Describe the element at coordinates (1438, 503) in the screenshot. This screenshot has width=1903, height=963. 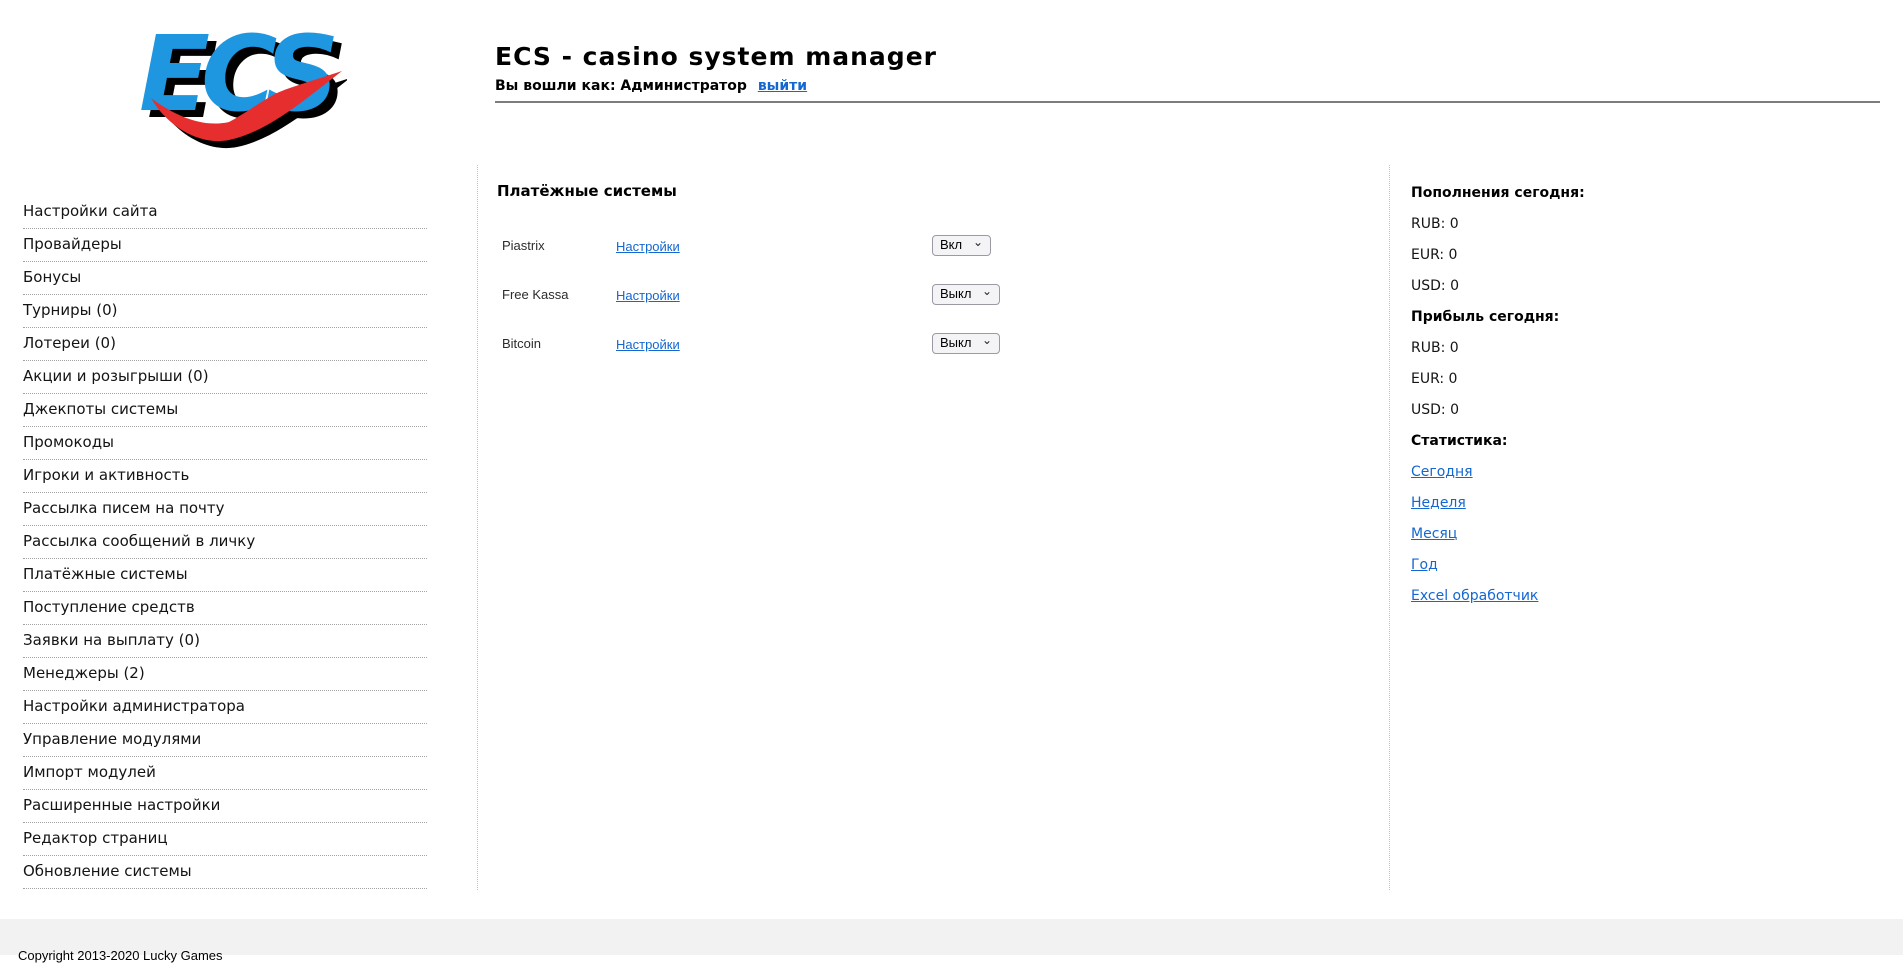
I see `statistics-link: Неделя` at that location.